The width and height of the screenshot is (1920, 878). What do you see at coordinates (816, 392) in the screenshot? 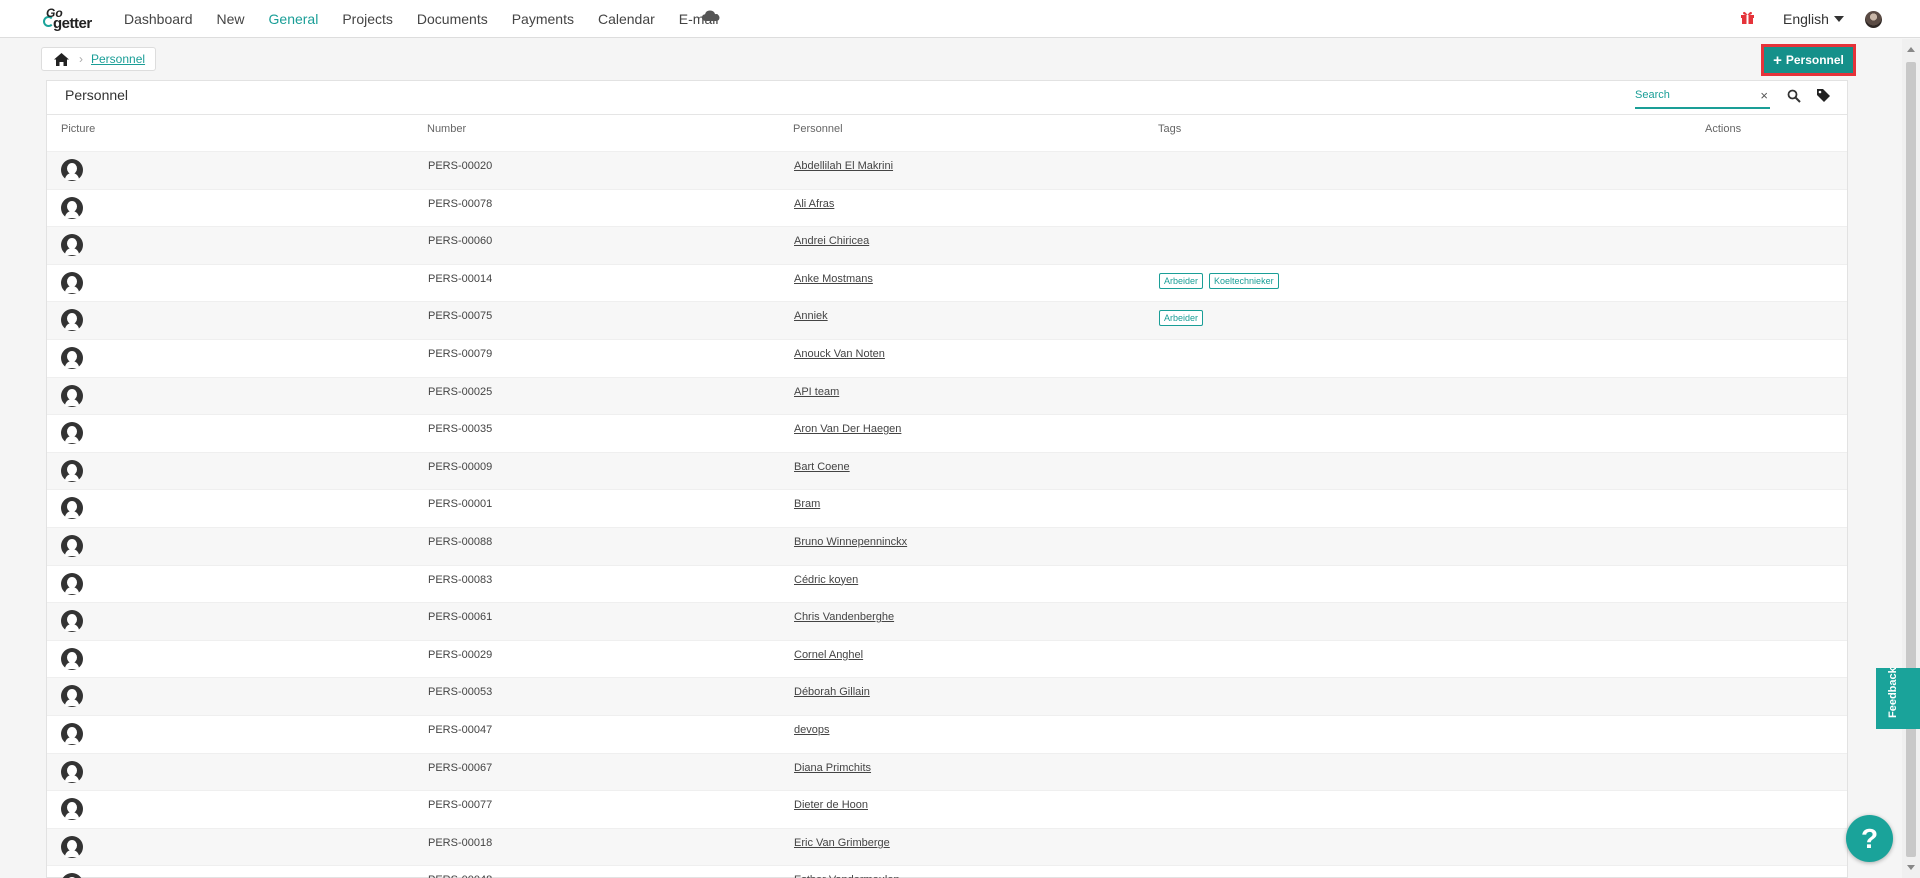
I see `personnel-name-link: API team` at bounding box center [816, 392].